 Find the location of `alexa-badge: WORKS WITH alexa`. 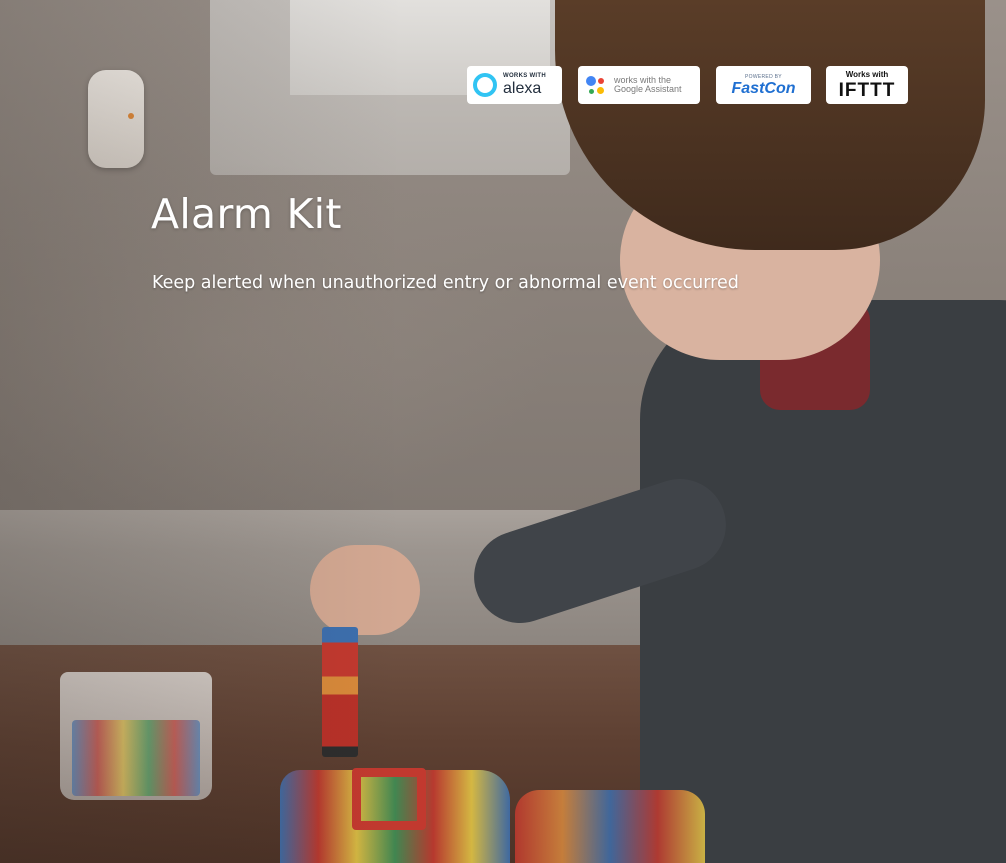

alexa-badge: WORKS WITH alexa is located at coordinates (514, 85).